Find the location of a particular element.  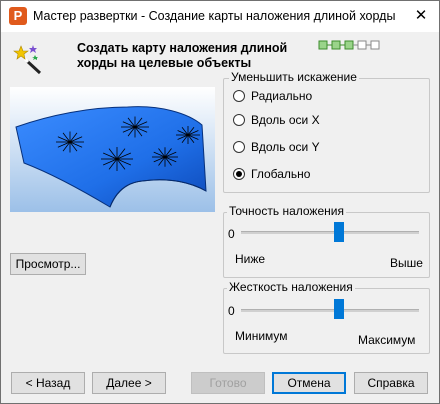

accuracy-value-label: 0 is located at coordinates (231, 234).